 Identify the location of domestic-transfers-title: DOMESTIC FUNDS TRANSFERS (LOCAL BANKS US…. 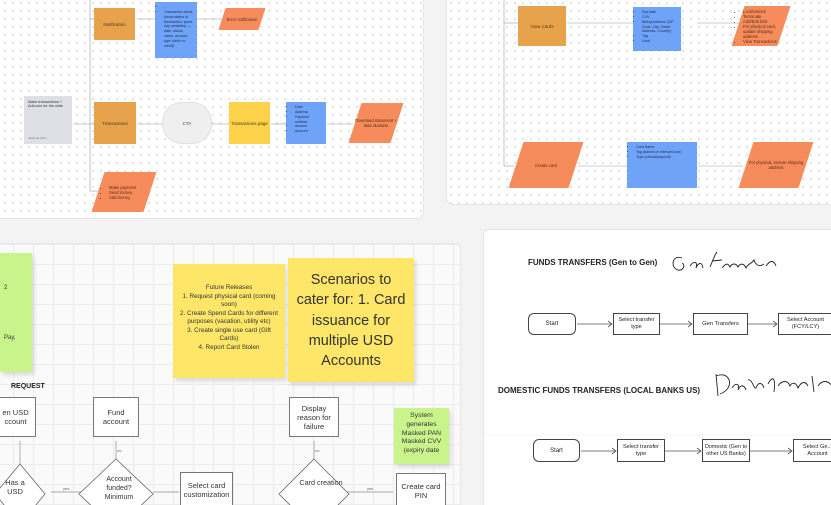
(599, 390).